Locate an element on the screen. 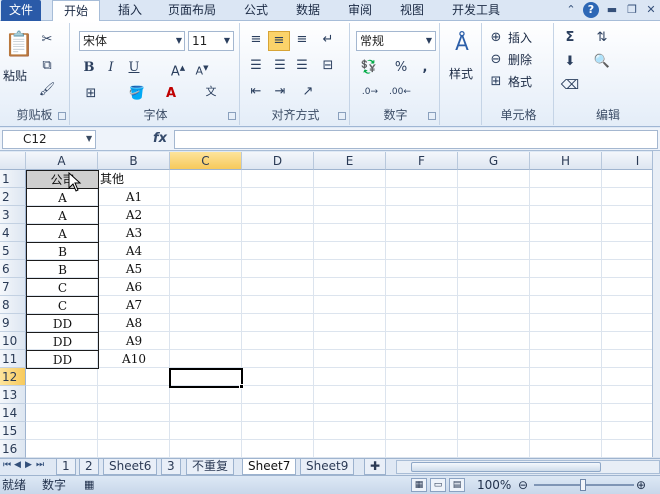 Image resolution: width=660 pixels, height=494 pixels. cell-b2: A1 is located at coordinates (134, 197).